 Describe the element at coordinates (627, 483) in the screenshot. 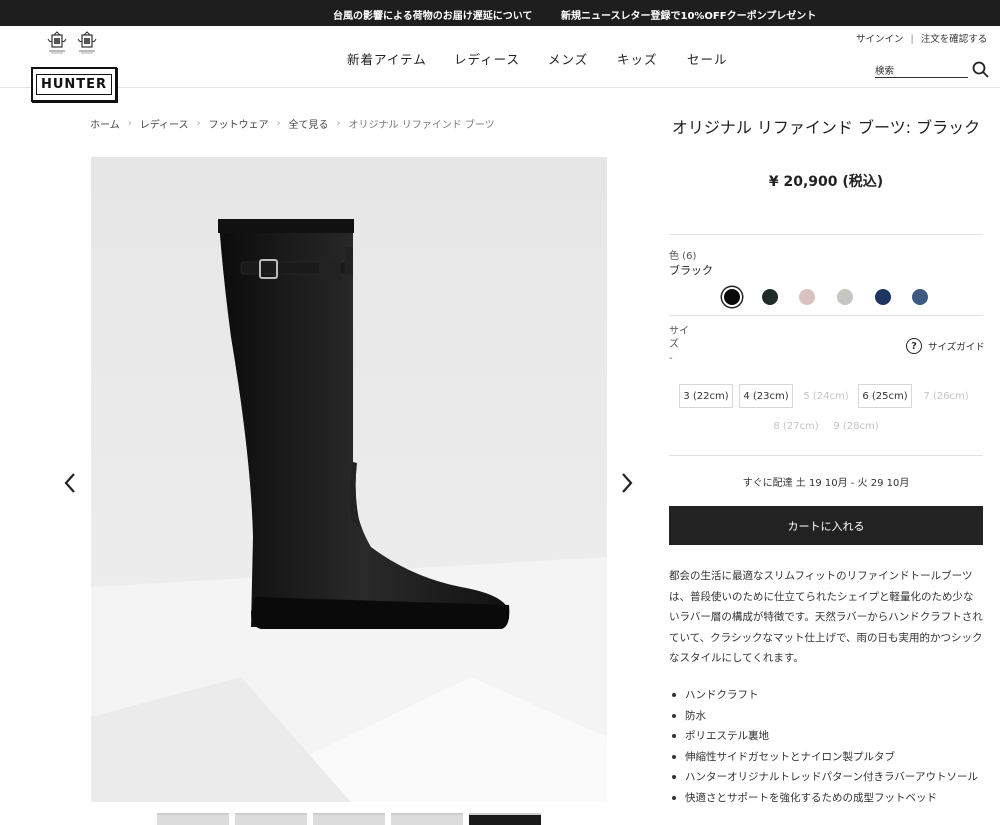

I see `next-image-arrow` at that location.